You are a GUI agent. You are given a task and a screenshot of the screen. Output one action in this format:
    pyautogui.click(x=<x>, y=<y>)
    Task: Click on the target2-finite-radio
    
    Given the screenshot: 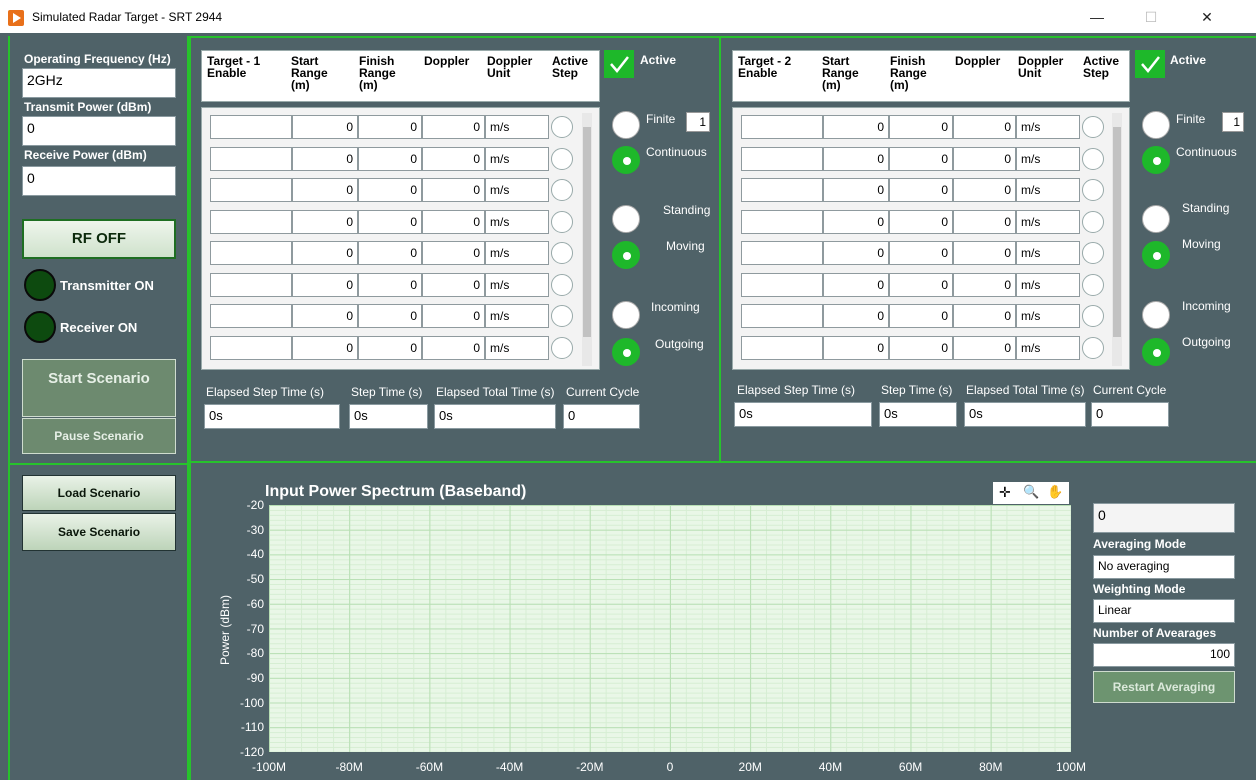 What is the action you would take?
    pyautogui.click(x=1156, y=125)
    